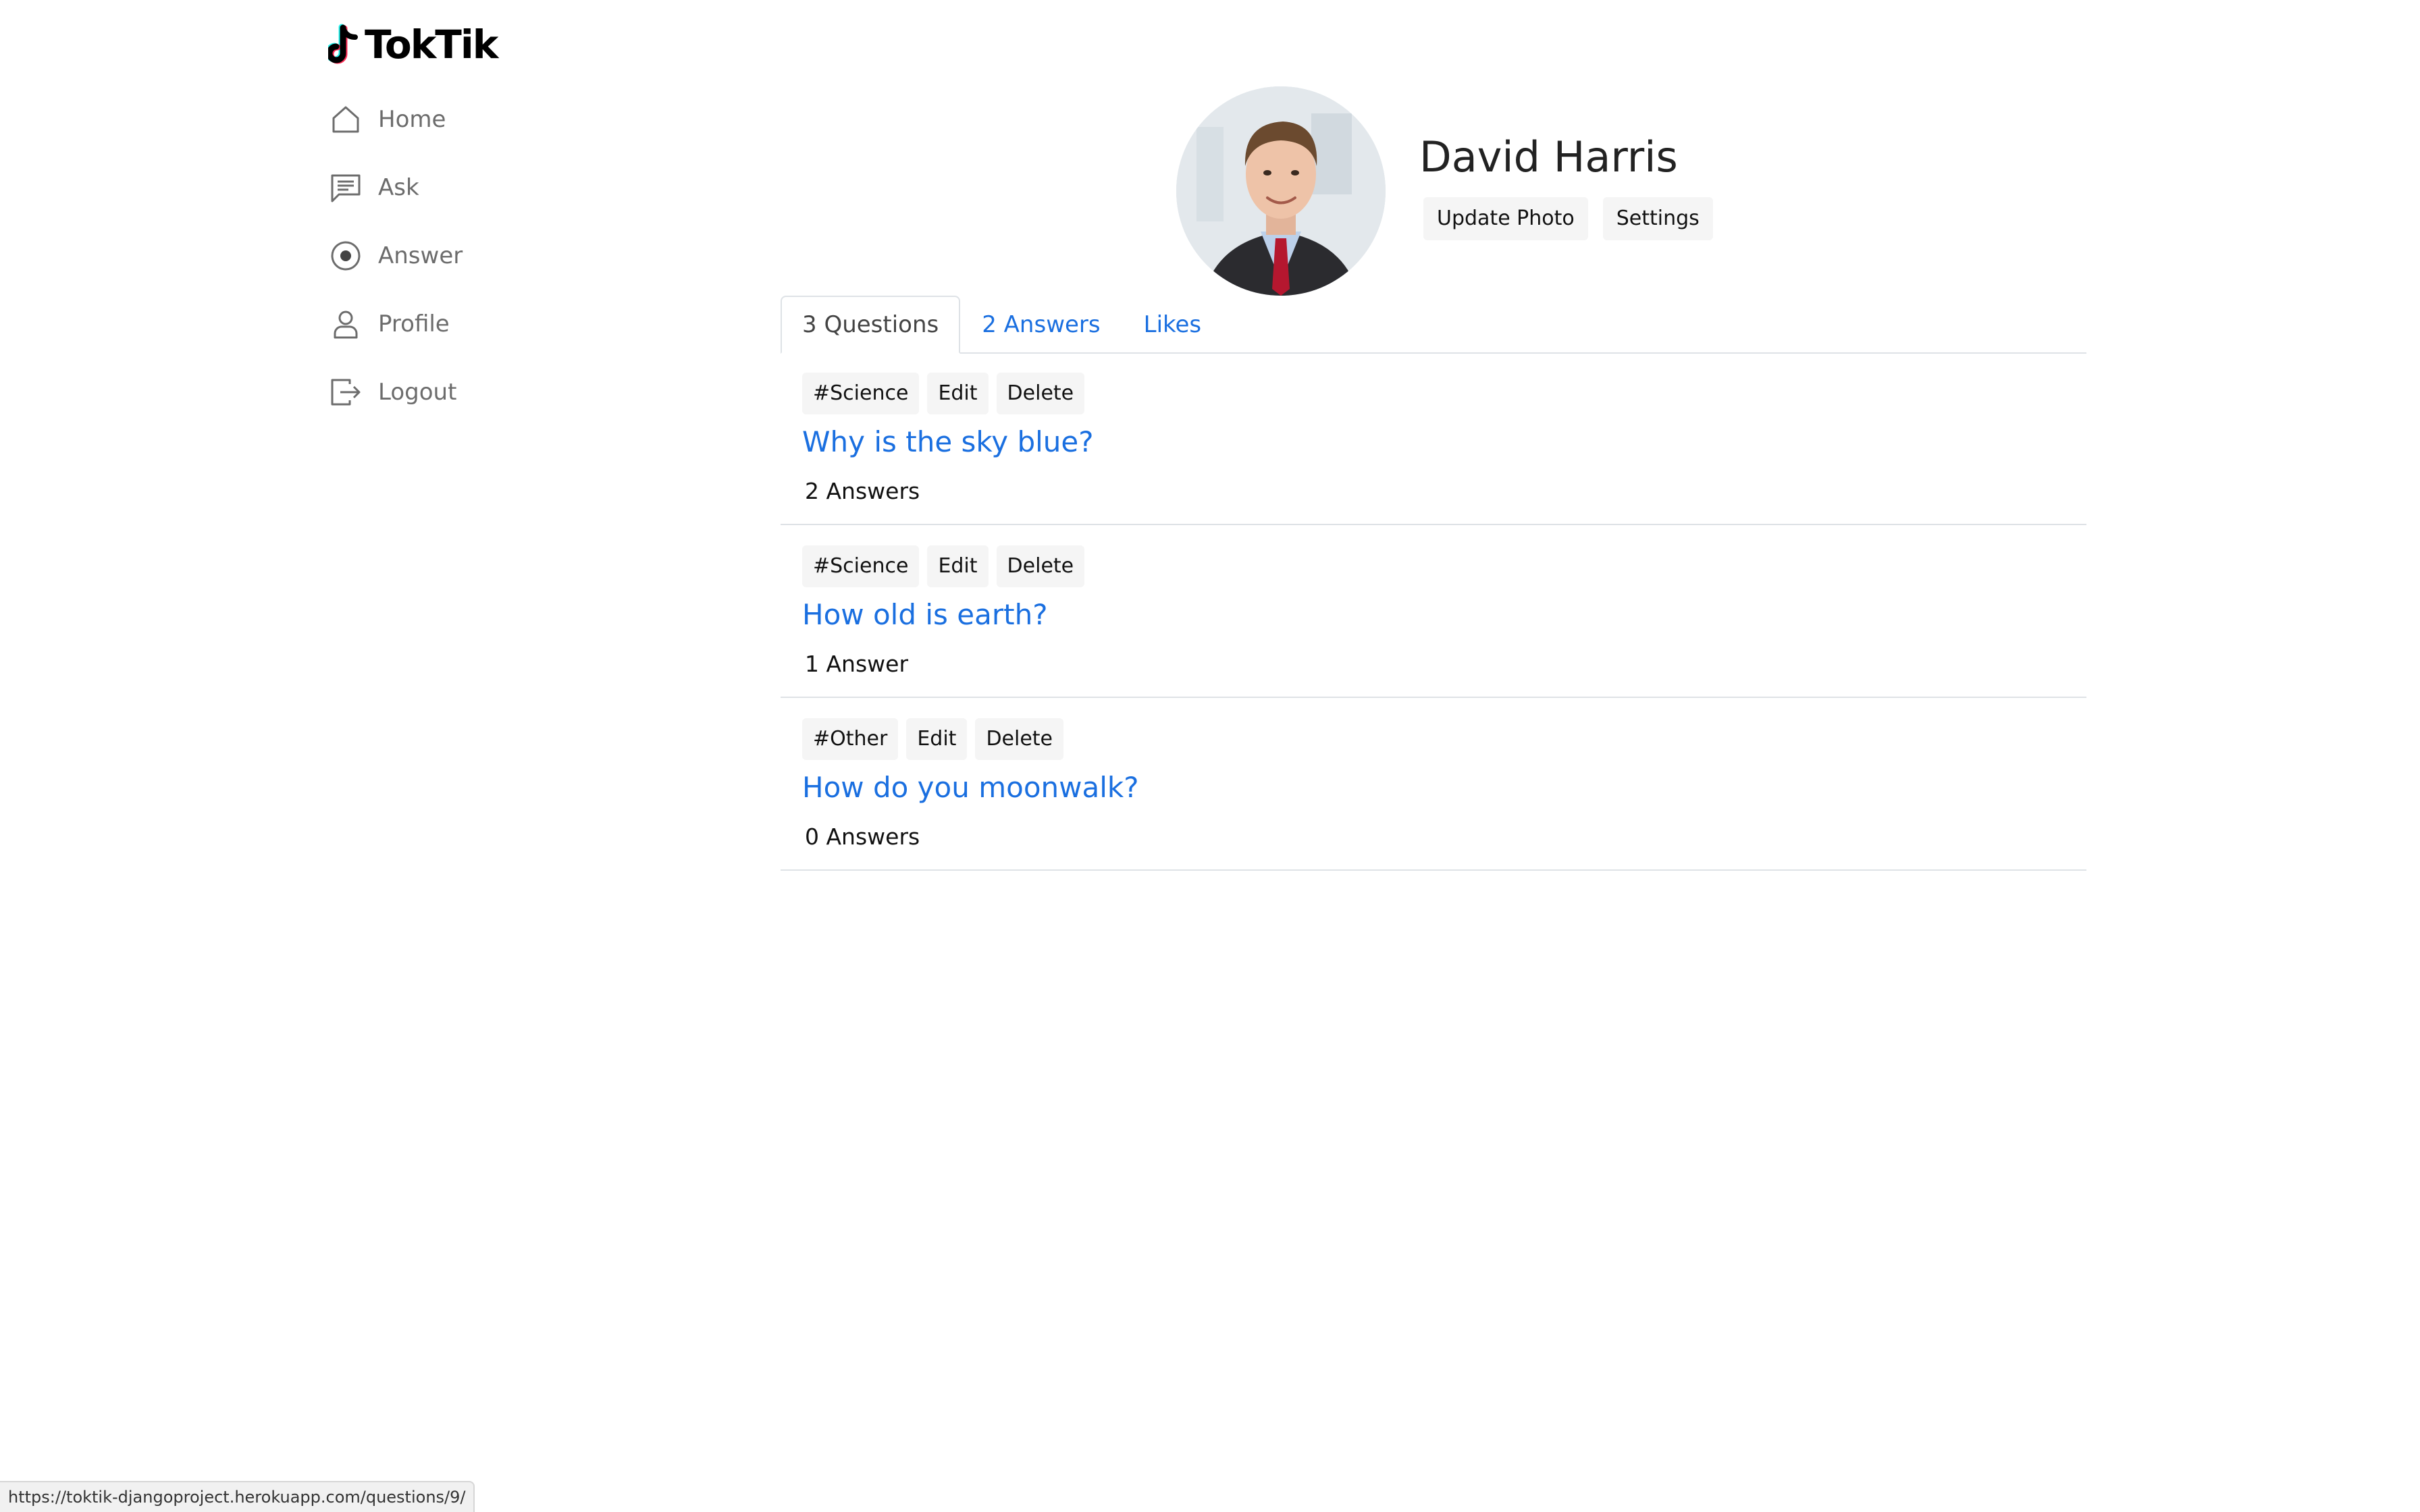  I want to click on profile-name: David Harris, so click(1548, 157).